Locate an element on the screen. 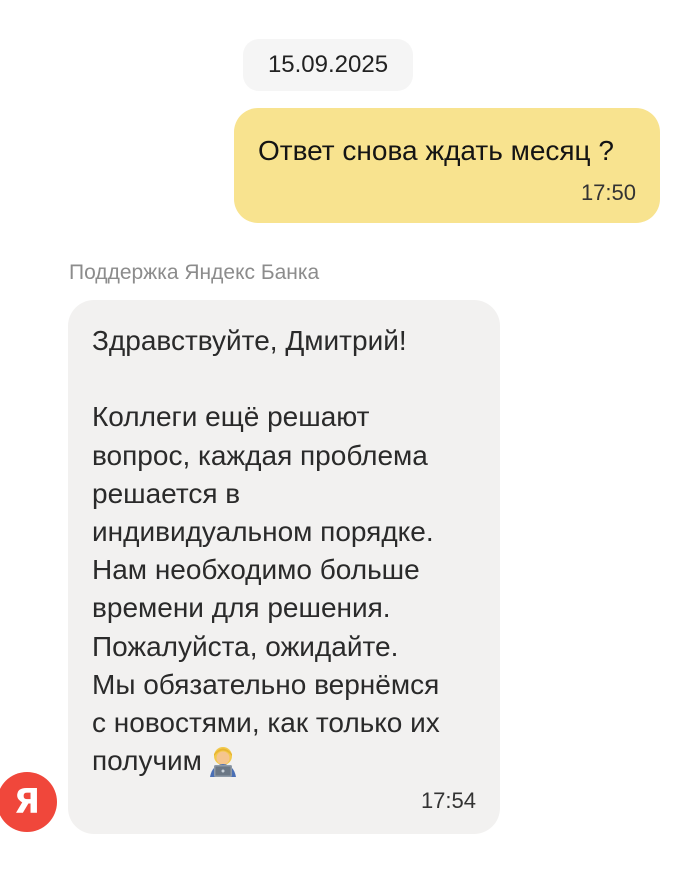  message-line: вопрос, каждая проблема is located at coordinates (260, 455).